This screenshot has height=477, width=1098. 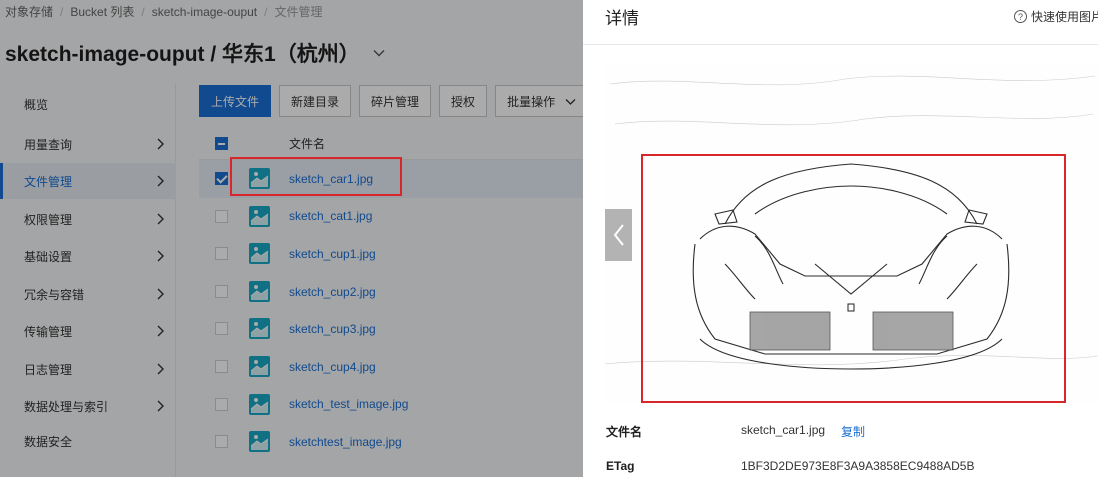 What do you see at coordinates (204, 12) in the screenshot?
I see `breadcrumb-item: sketch-image-ouput` at bounding box center [204, 12].